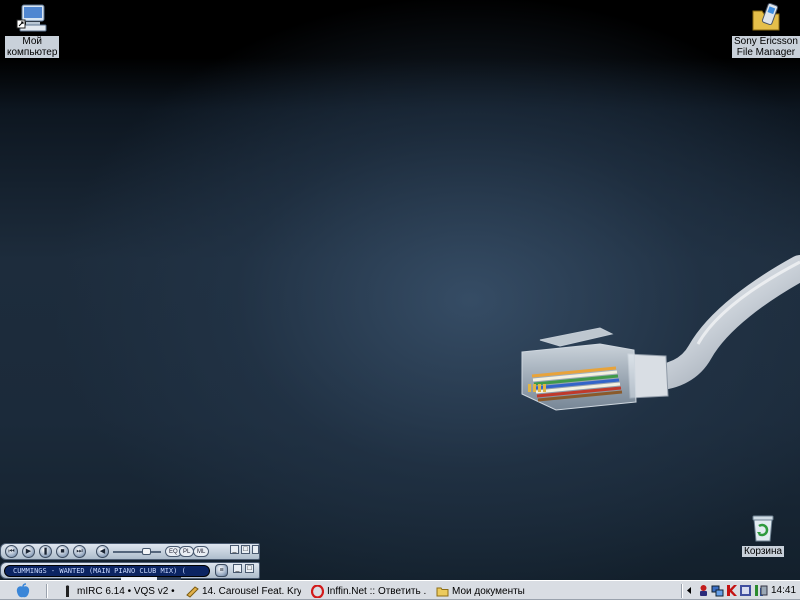 This screenshot has height=600, width=800. What do you see at coordinates (442, 591) in the screenshot?
I see `folder-icon` at bounding box center [442, 591].